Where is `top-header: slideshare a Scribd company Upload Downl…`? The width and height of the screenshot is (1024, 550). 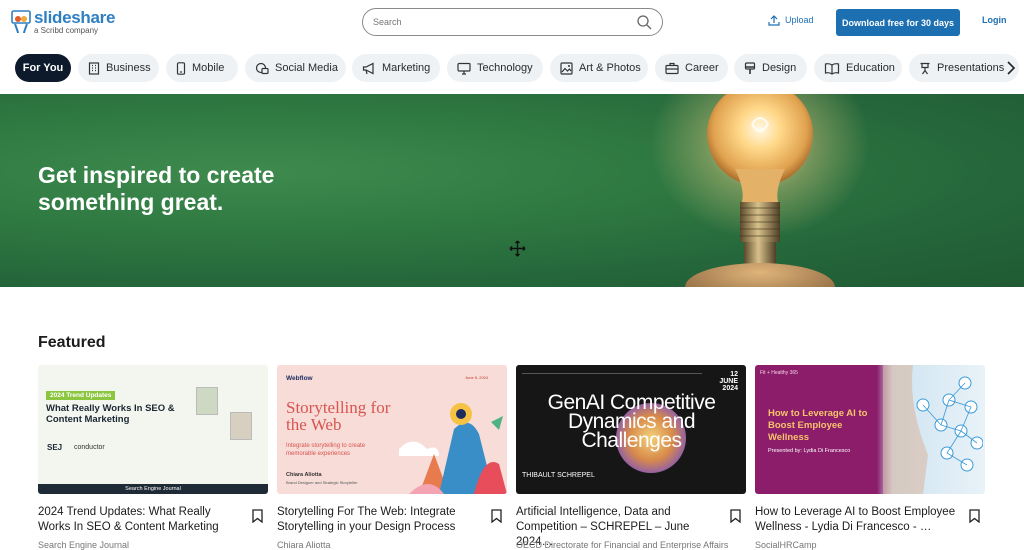
top-header: slideshare a Scribd company Upload Downl… is located at coordinates (512, 23).